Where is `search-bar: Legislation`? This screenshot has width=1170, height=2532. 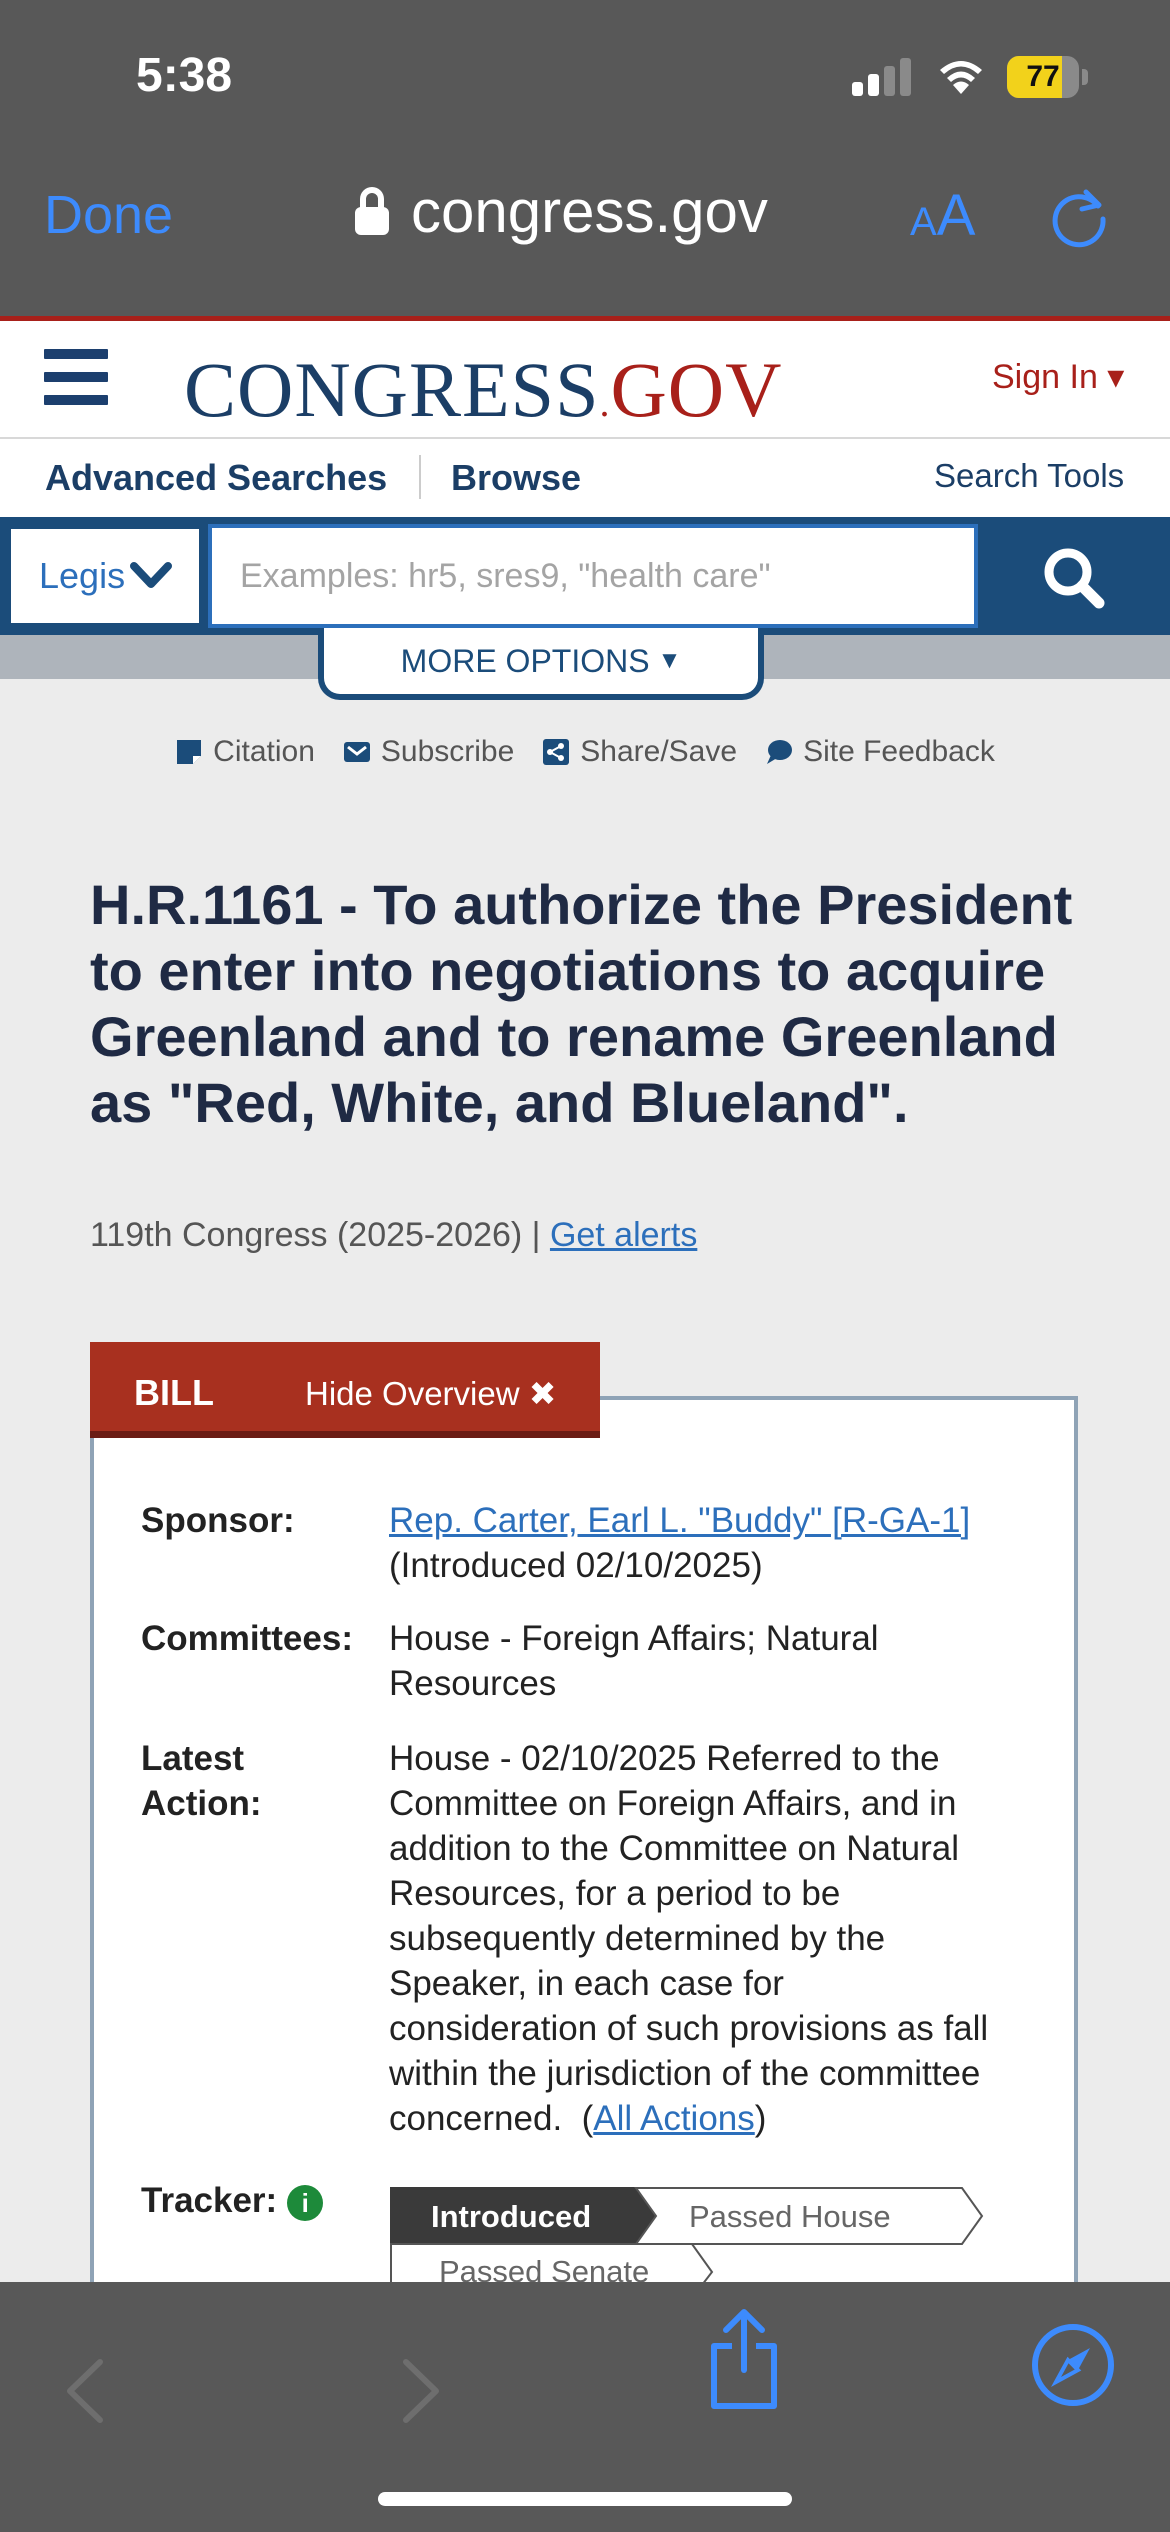 search-bar: Legislation is located at coordinates (585, 576).